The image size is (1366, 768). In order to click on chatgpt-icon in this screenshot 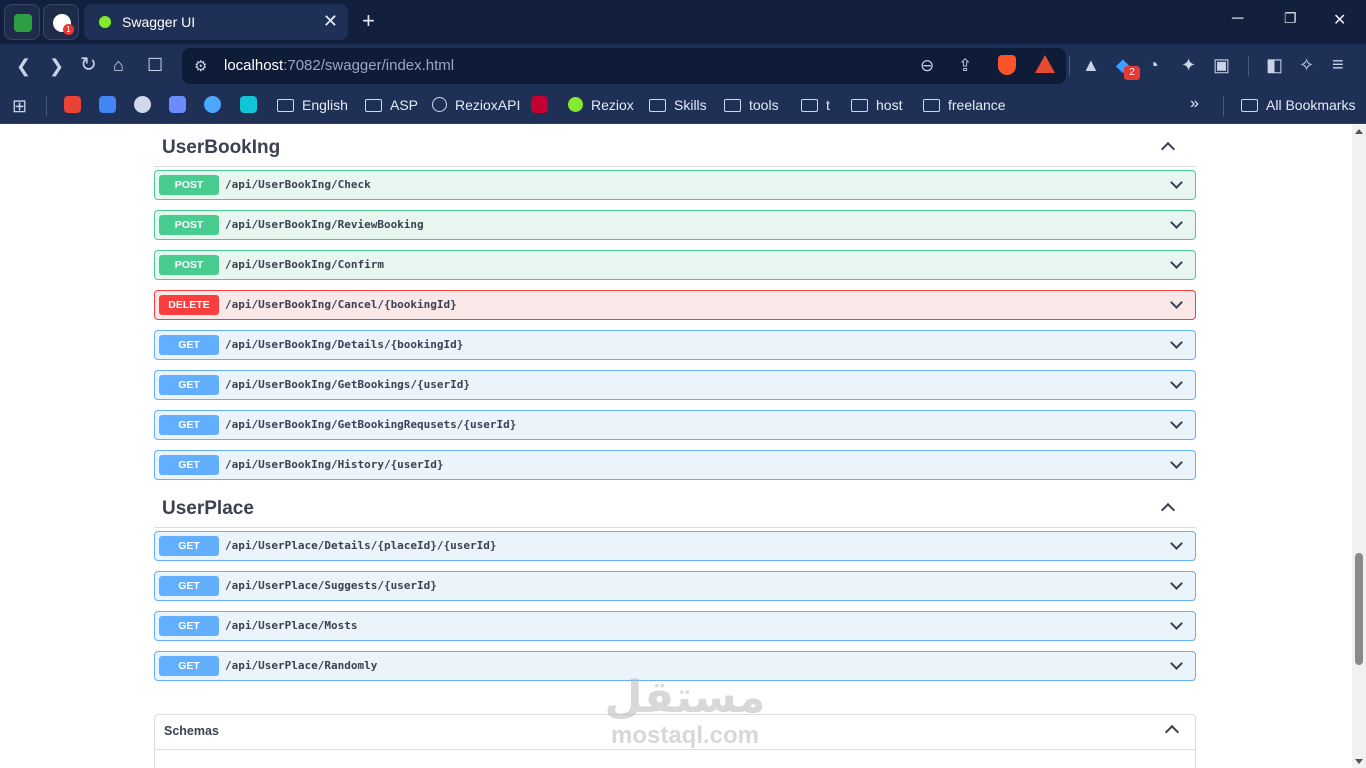, I will do `click(142, 104)`.